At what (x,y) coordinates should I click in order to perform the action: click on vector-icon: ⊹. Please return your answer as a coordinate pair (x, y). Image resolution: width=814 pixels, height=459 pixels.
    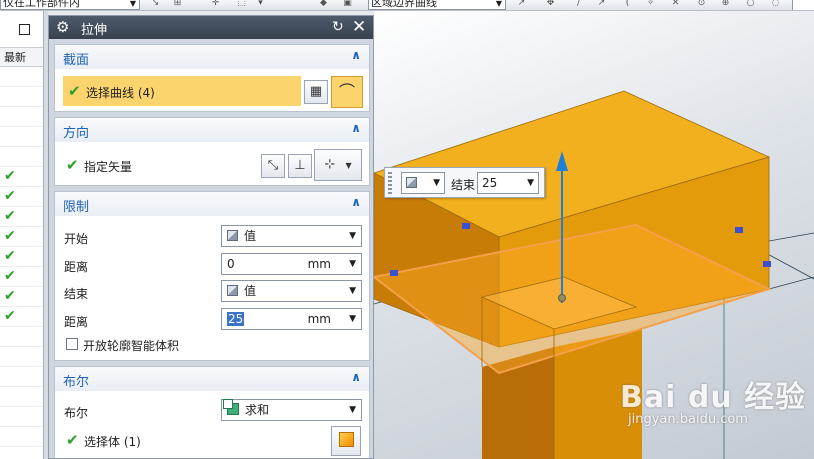
    Looking at the image, I should click on (330, 164).